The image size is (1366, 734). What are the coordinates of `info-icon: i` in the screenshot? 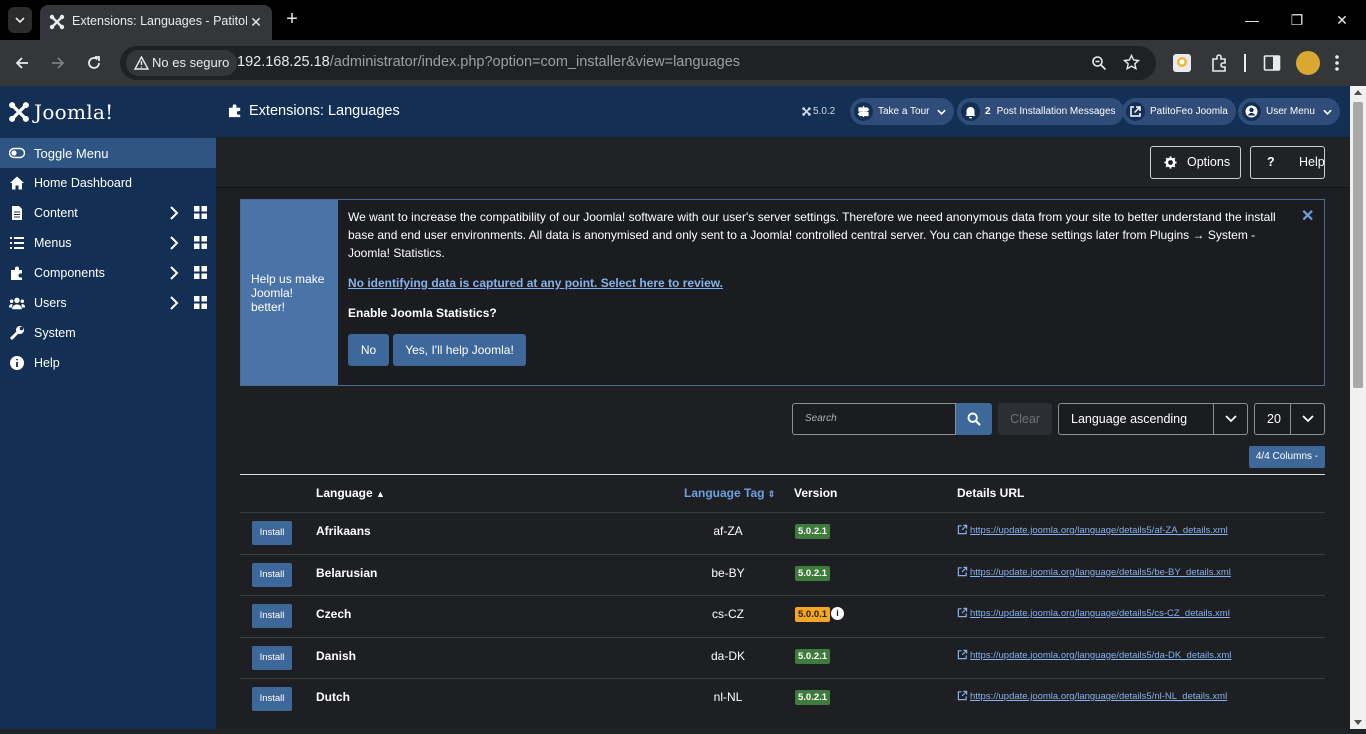 It's located at (837, 613).